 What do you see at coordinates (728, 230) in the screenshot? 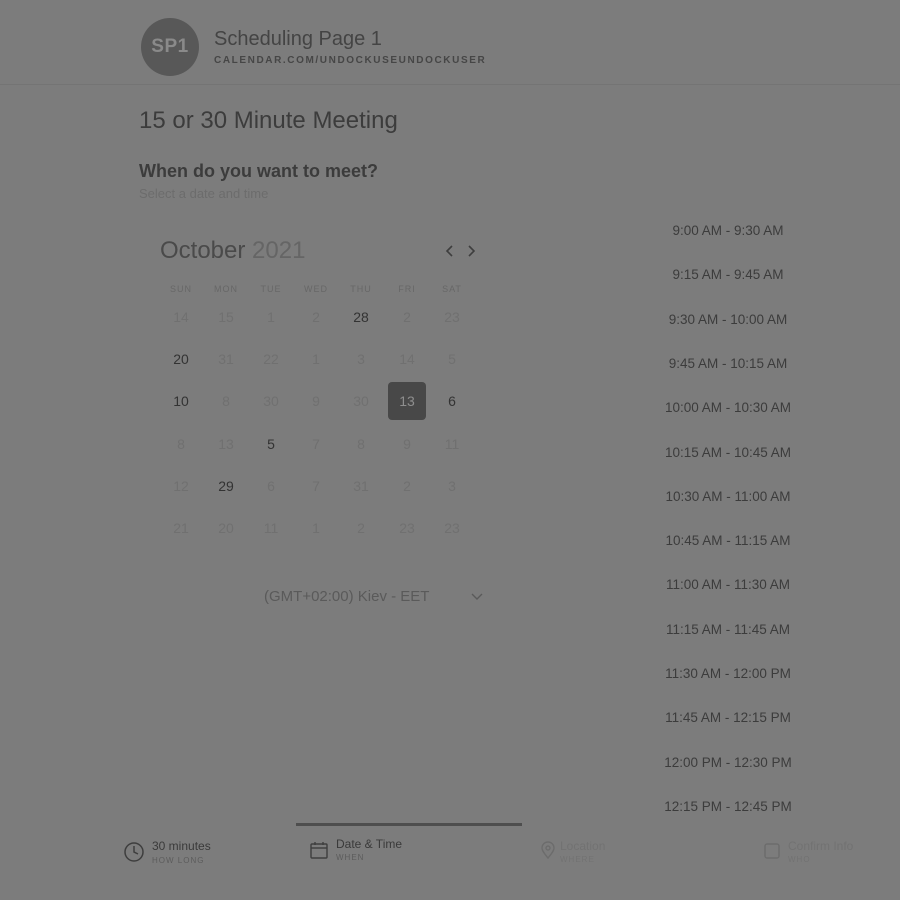
I see `time-slot: 9:00 AM - 9:30 AM` at bounding box center [728, 230].